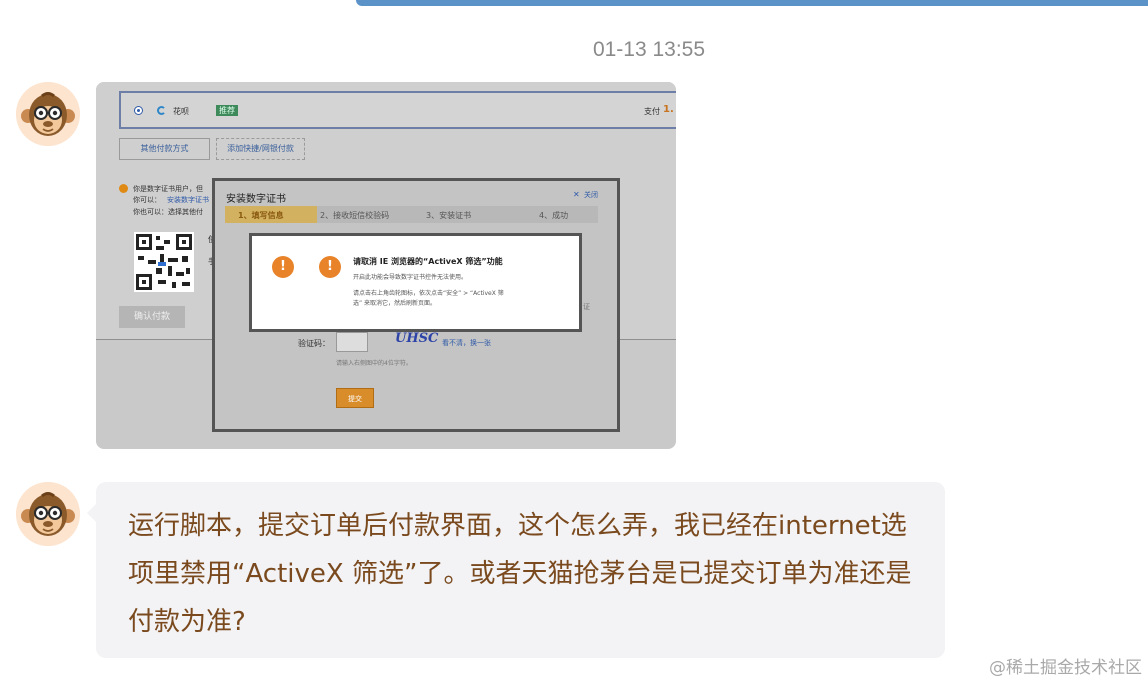 Image resolution: width=1148 pixels, height=684 pixels. Describe the element at coordinates (147, 200) in the screenshot. I see `you-can-label: 你可以：` at that location.